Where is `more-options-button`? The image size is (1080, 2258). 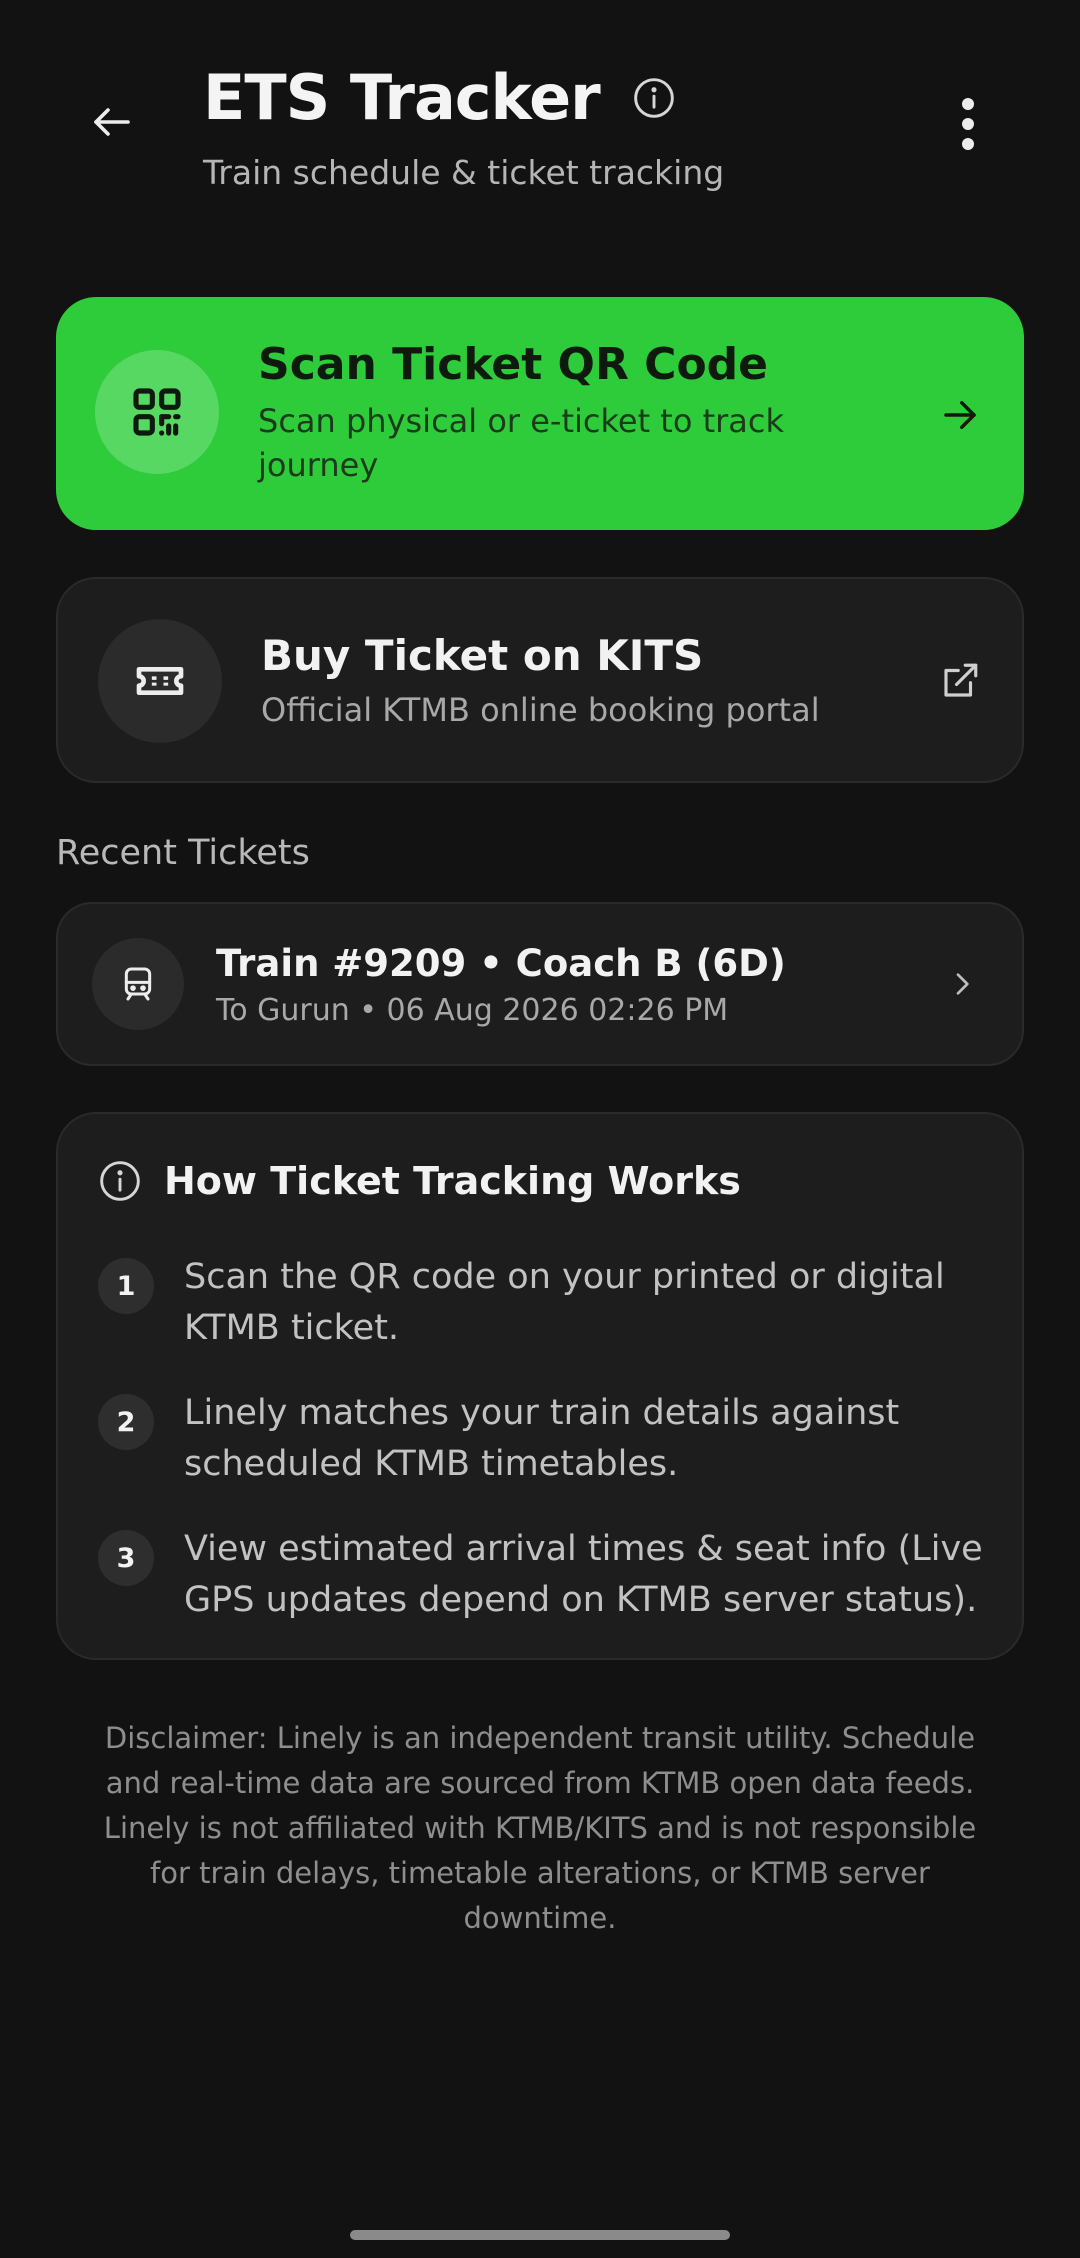 more-options-button is located at coordinates (968, 124).